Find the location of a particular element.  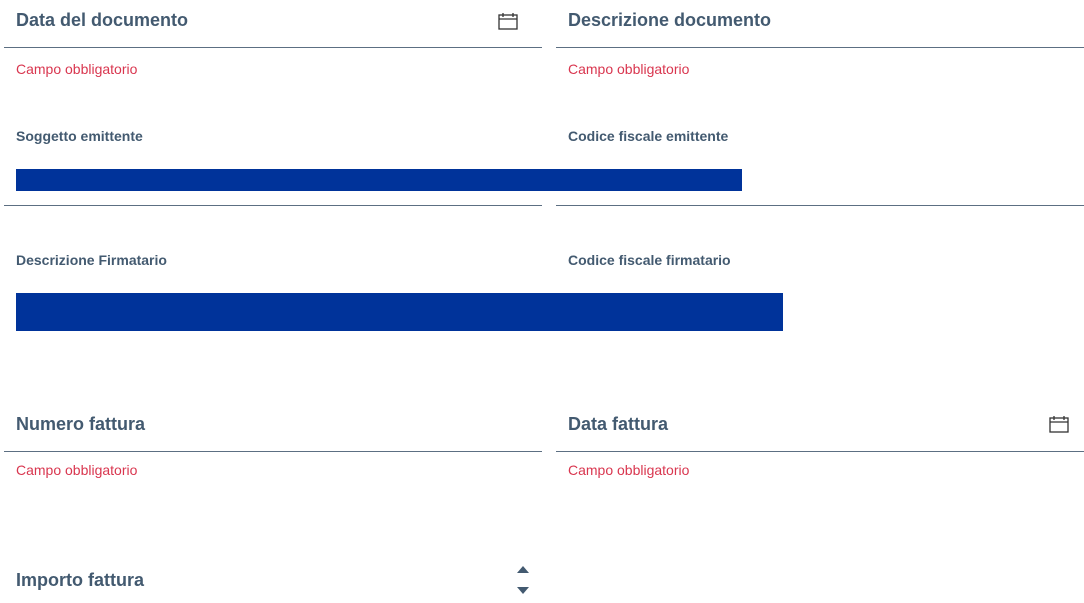

number-spinner is located at coordinates (523, 579).